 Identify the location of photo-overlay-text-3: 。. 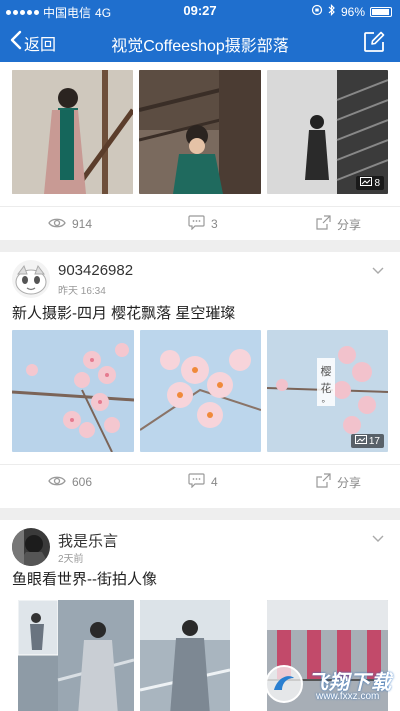
(325, 400).